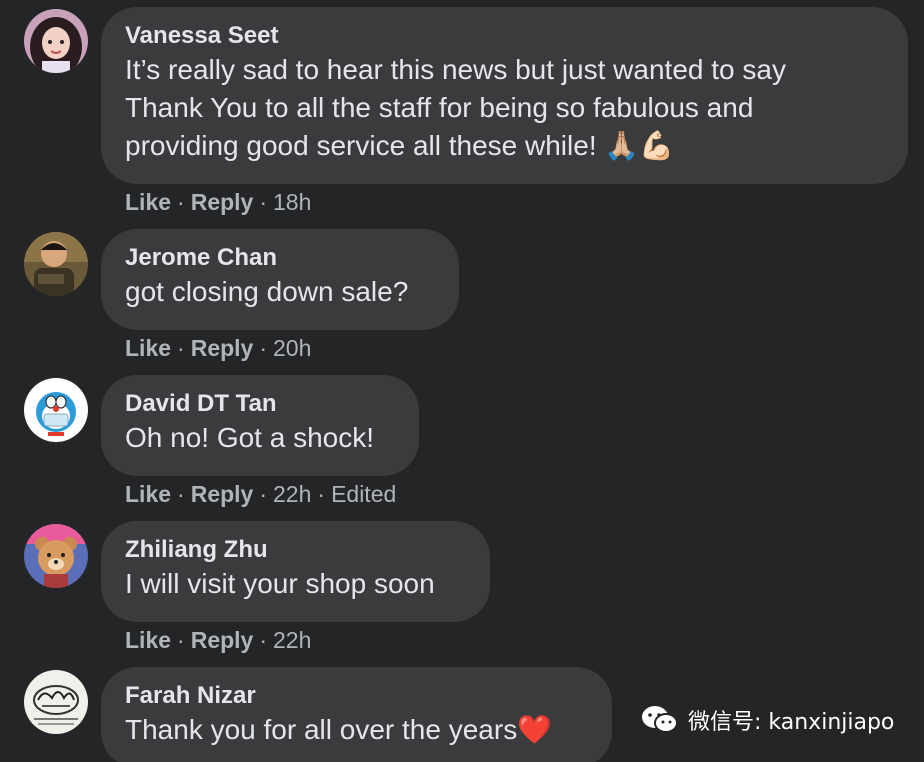 The width and height of the screenshot is (924, 762). I want to click on comment-actions: Like · Reply · 20h, so click(218, 348).